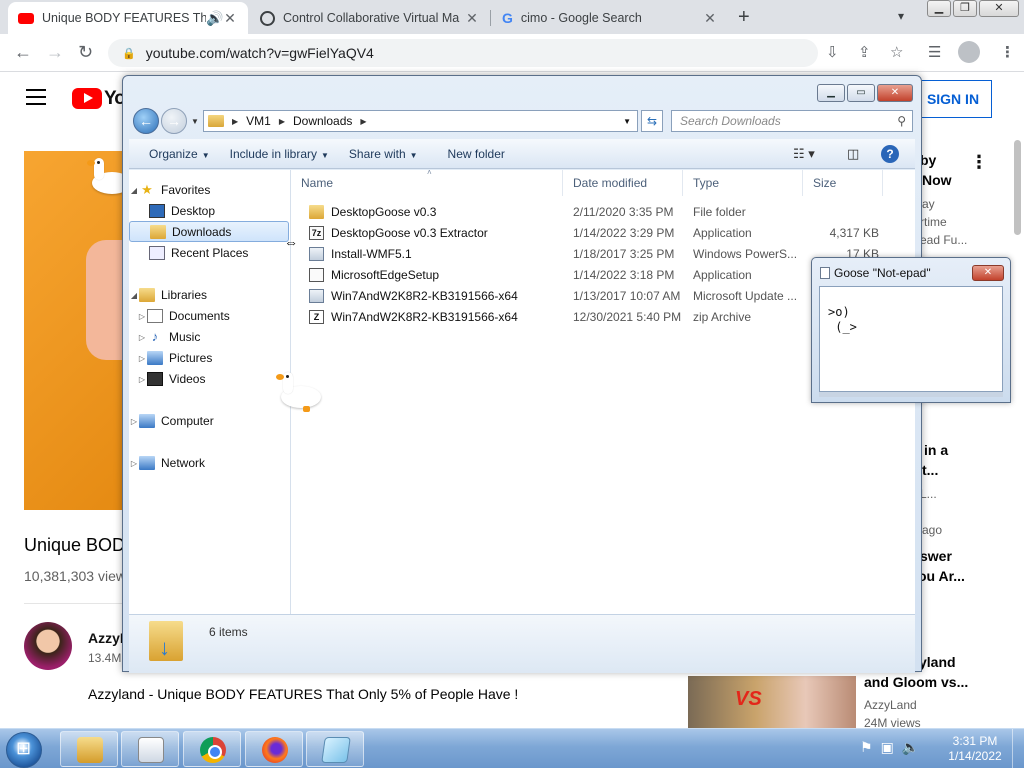  Describe the element at coordinates (937, 180) in the screenshot. I see `related-title: Now` at that location.